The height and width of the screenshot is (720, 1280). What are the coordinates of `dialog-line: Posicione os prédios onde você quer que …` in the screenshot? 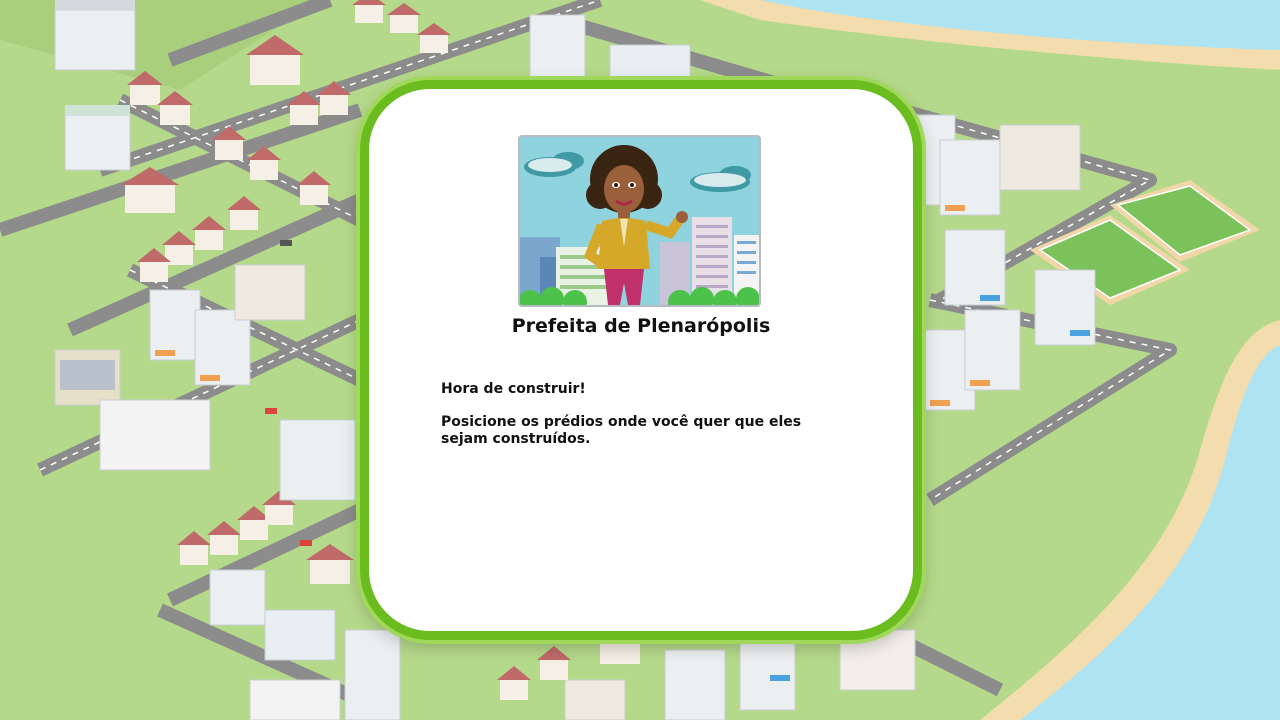 It's located at (621, 430).